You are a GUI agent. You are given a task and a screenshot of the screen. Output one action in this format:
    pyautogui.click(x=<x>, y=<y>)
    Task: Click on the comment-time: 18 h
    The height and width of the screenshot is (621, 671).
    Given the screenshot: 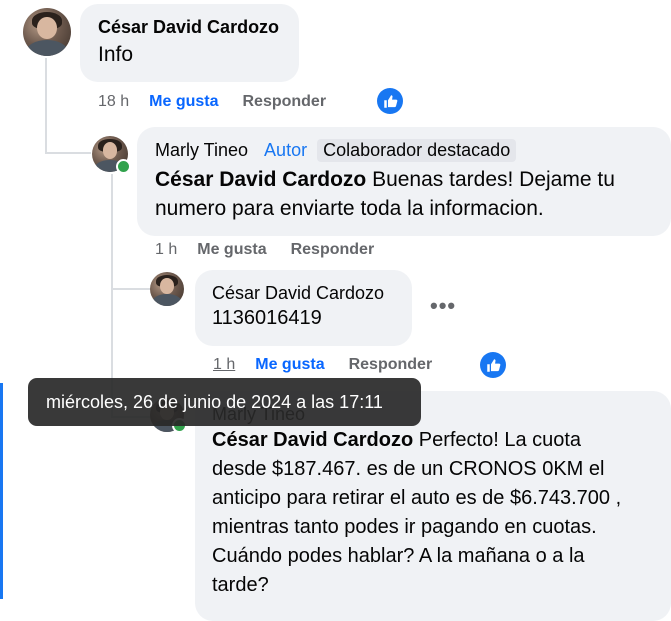 What is the action you would take?
    pyautogui.click(x=113, y=102)
    